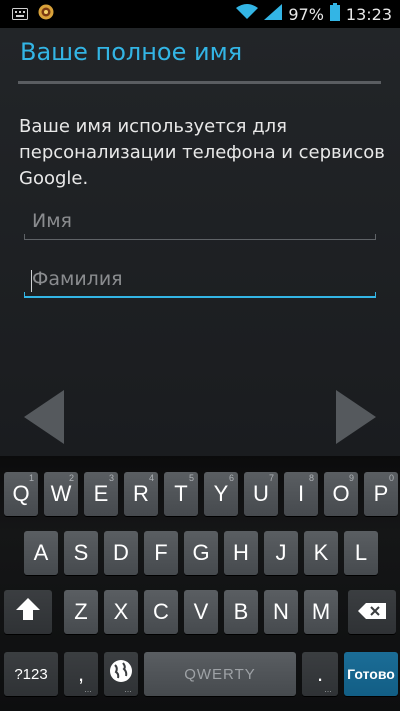 The image size is (400, 711). I want to click on key-o: O9, so click(341, 494).